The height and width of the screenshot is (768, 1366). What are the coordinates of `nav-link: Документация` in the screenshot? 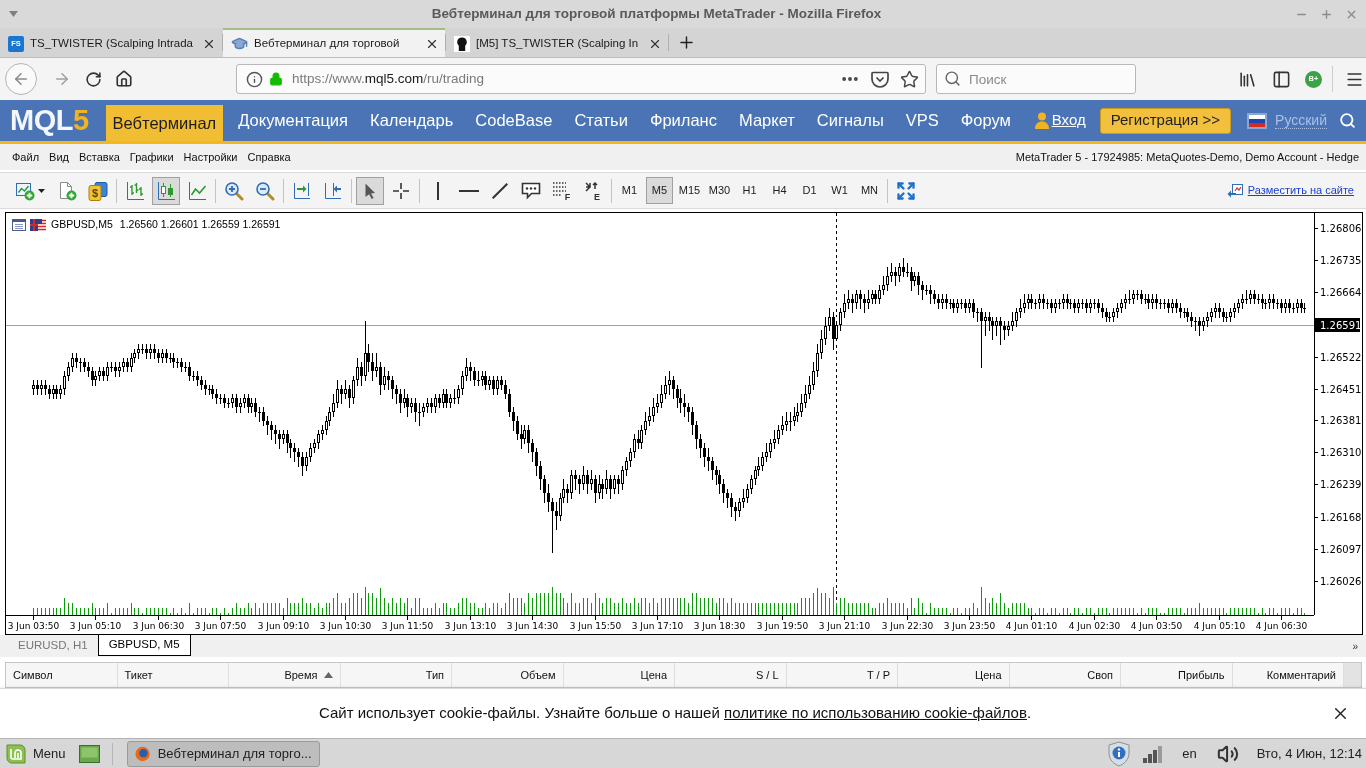 It's located at (293, 120).